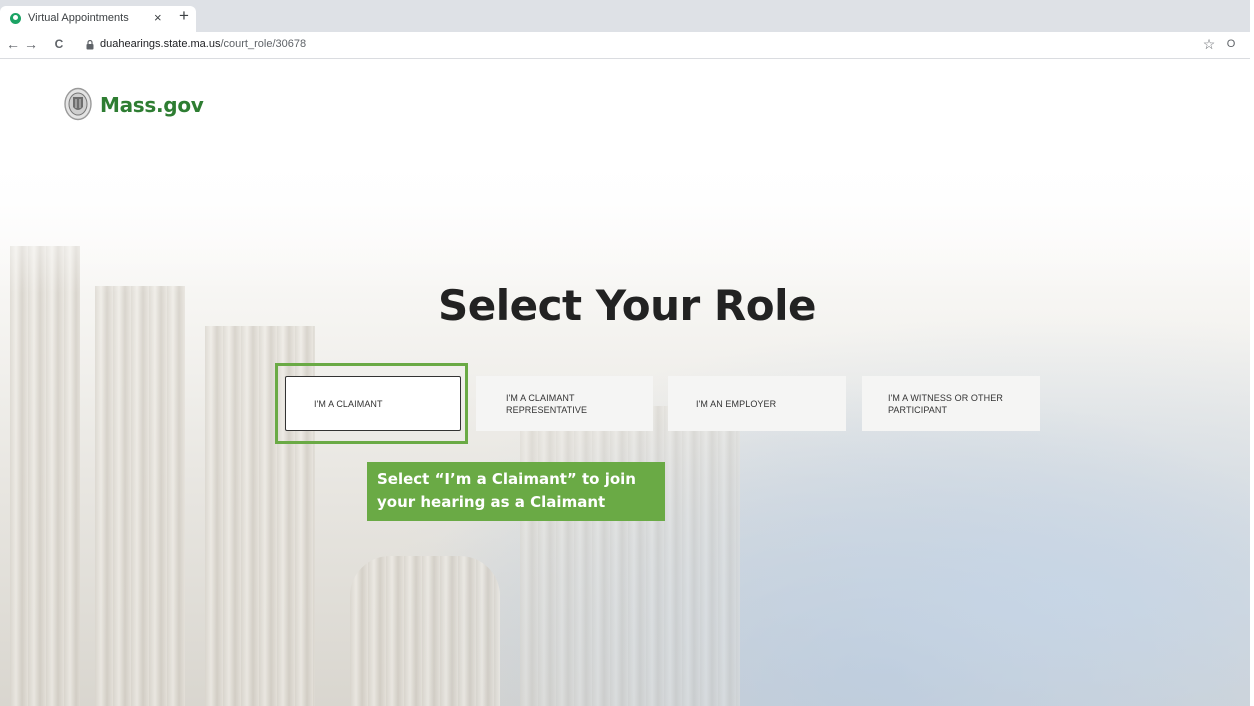 The height and width of the screenshot is (706, 1254). What do you see at coordinates (540, 397) in the screenshot?
I see `role-label-line: I'M A CLAIMANT` at bounding box center [540, 397].